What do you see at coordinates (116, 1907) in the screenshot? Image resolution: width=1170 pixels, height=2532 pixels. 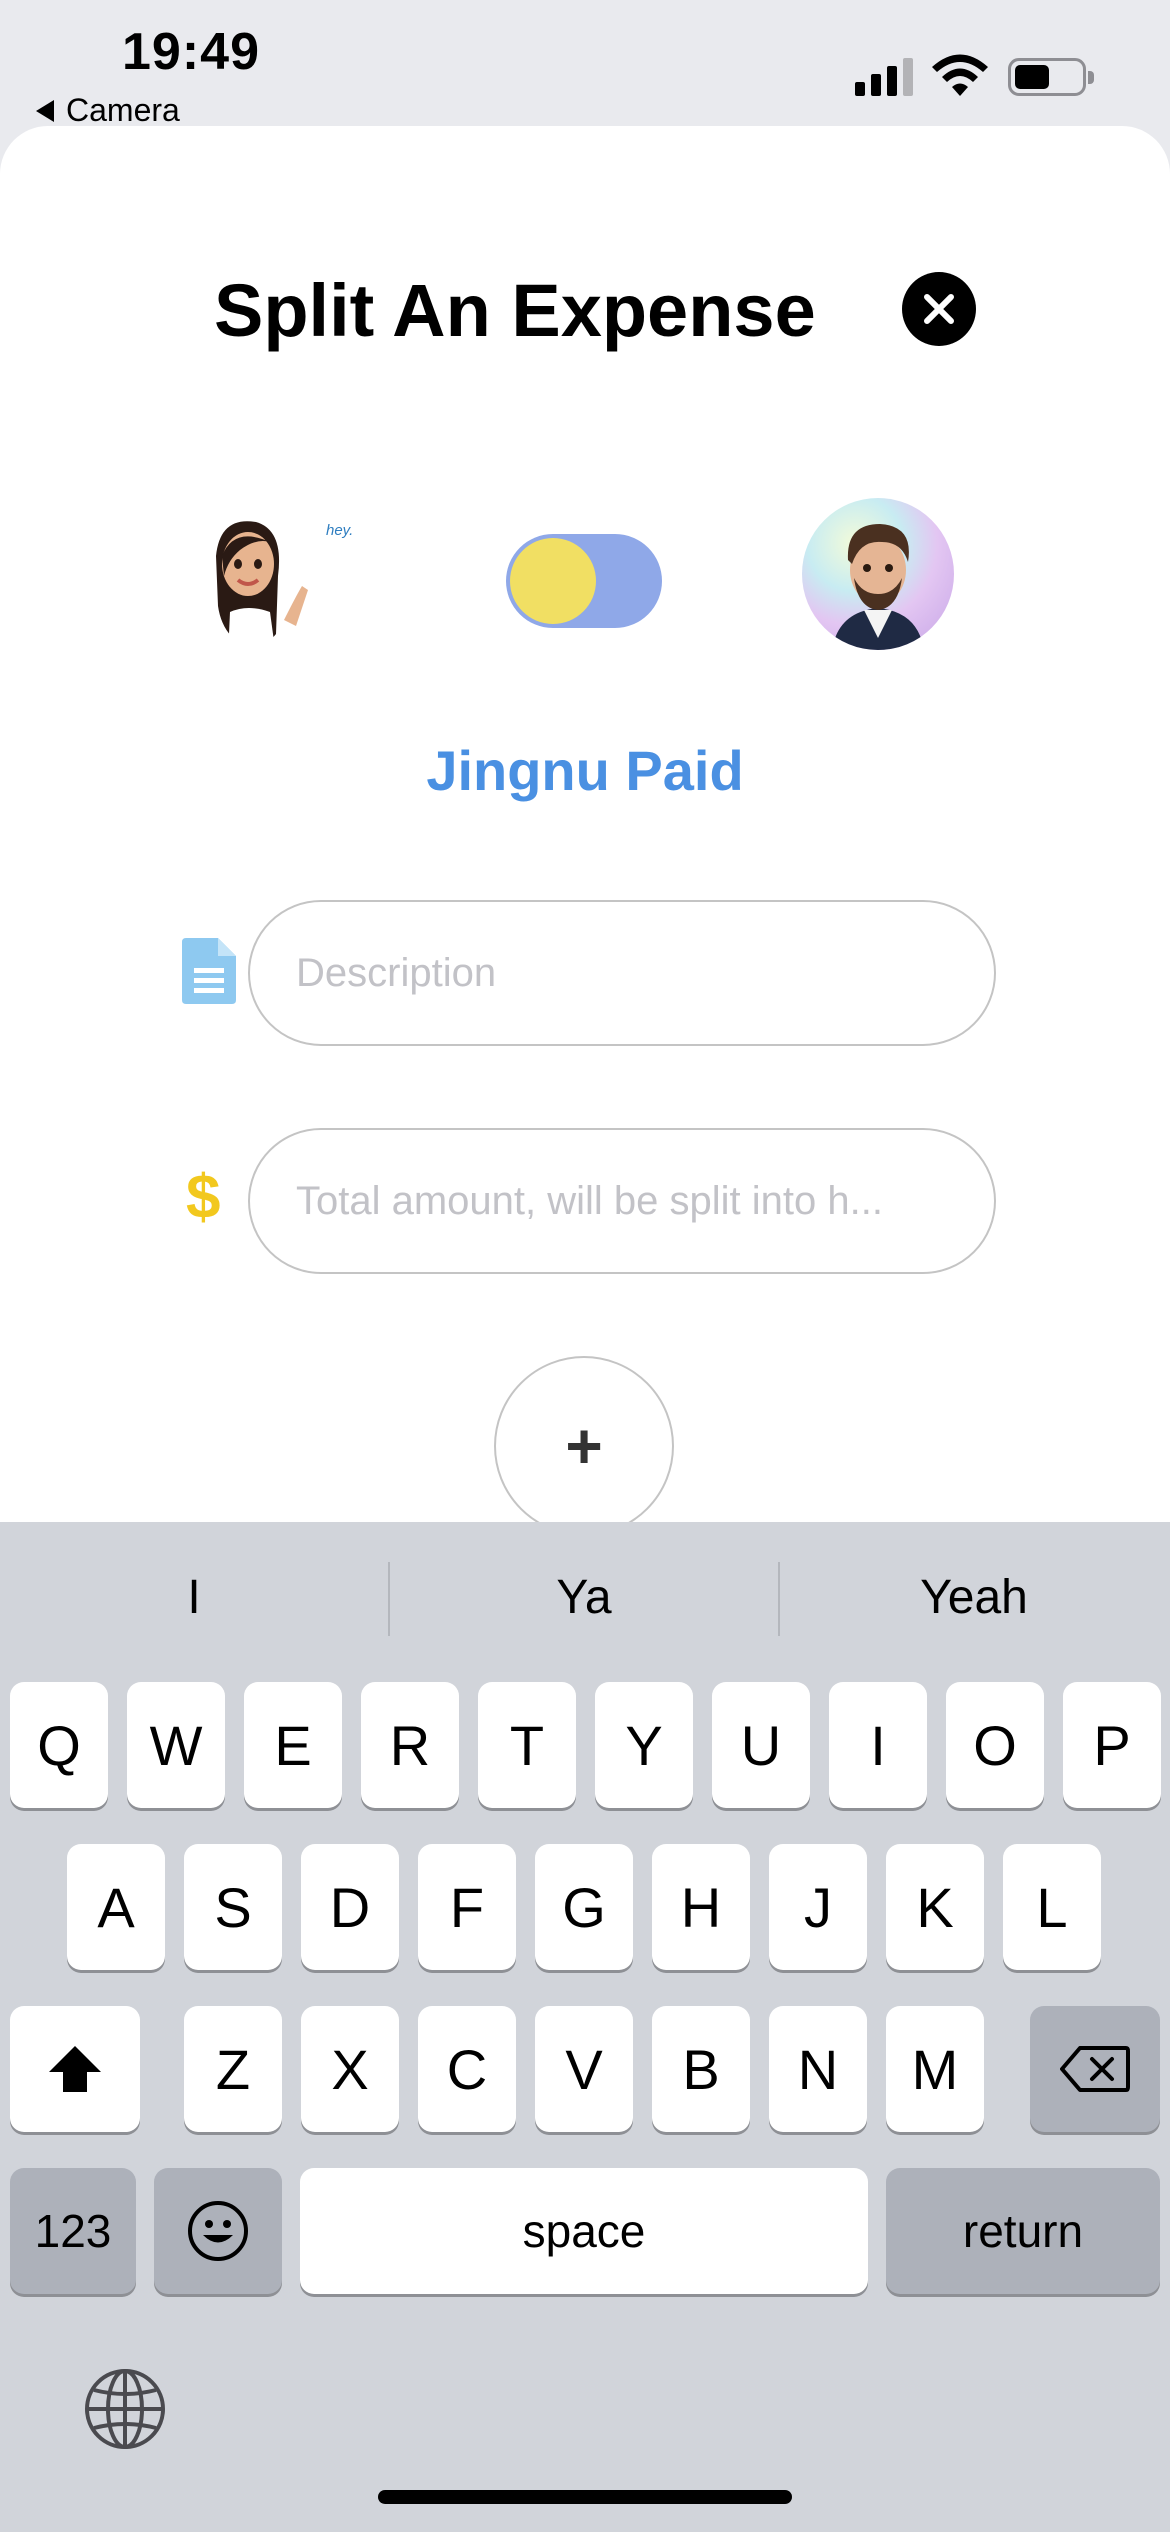 I see `key-a: A` at bounding box center [116, 1907].